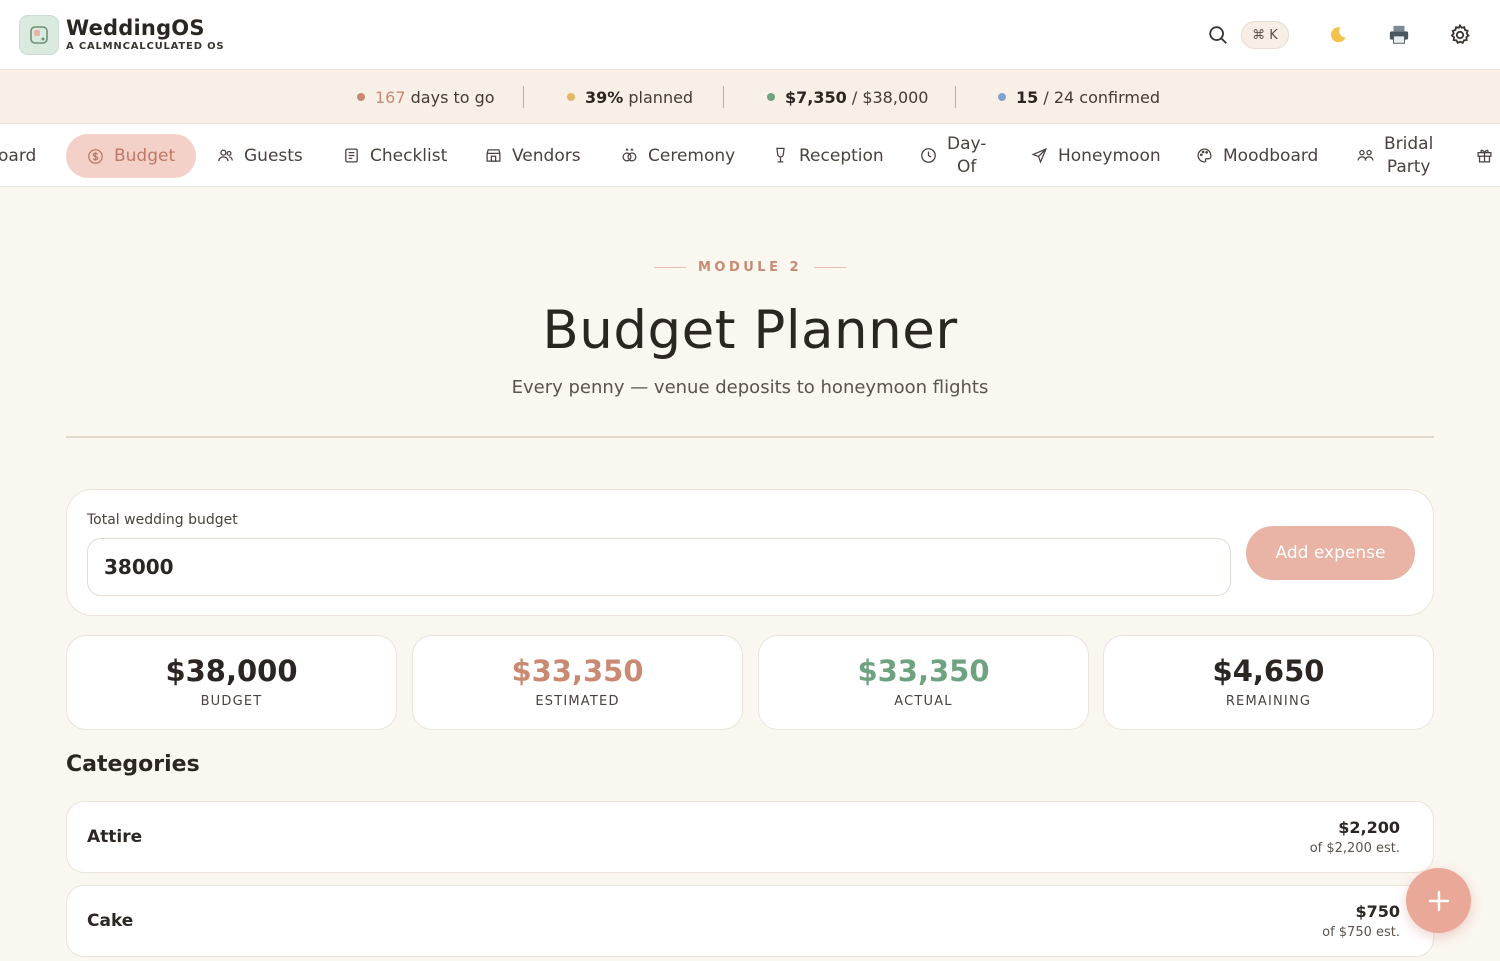  What do you see at coordinates (546, 155) in the screenshot?
I see `tab-label: Vendors` at bounding box center [546, 155].